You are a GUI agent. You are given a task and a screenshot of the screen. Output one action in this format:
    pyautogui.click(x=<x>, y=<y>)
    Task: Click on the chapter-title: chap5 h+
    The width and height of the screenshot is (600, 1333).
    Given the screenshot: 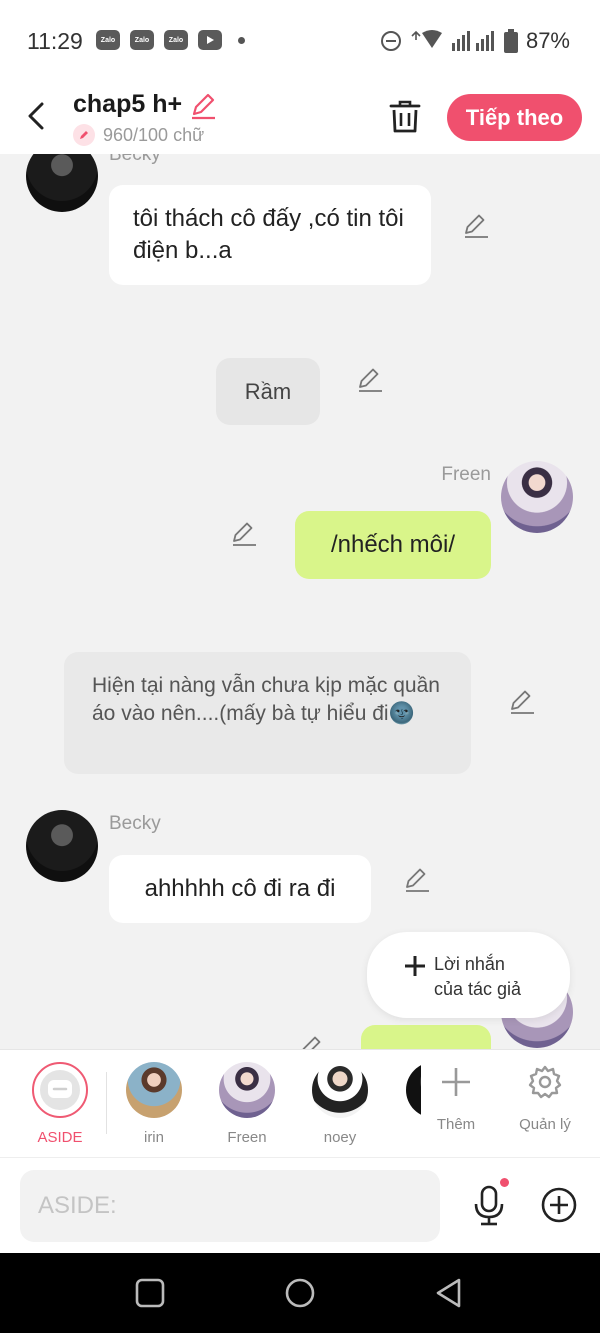 What is the action you would take?
    pyautogui.click(x=127, y=104)
    